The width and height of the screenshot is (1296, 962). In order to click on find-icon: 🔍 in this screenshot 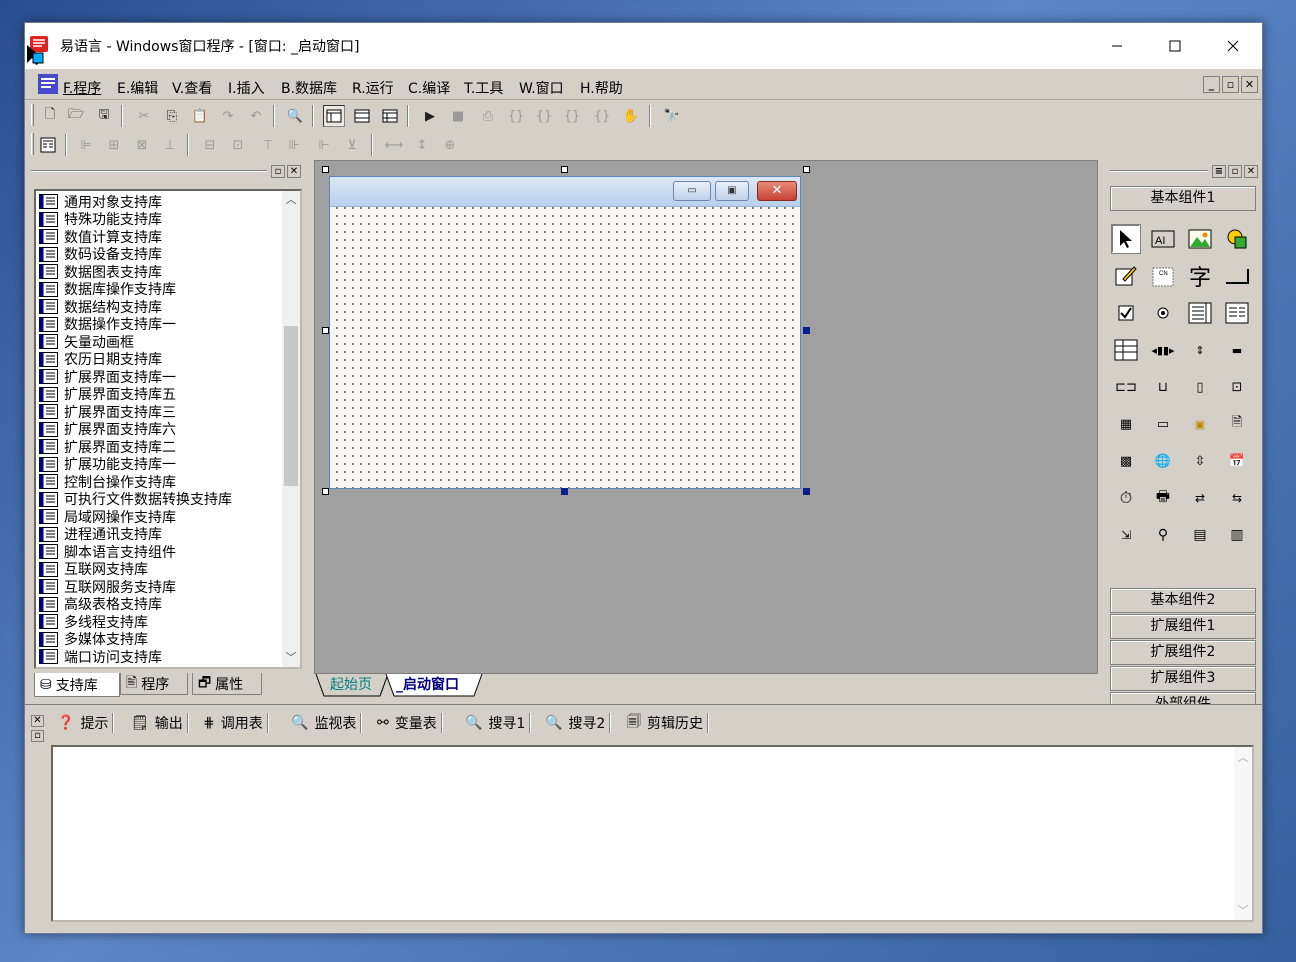, I will do `click(295, 116)`.